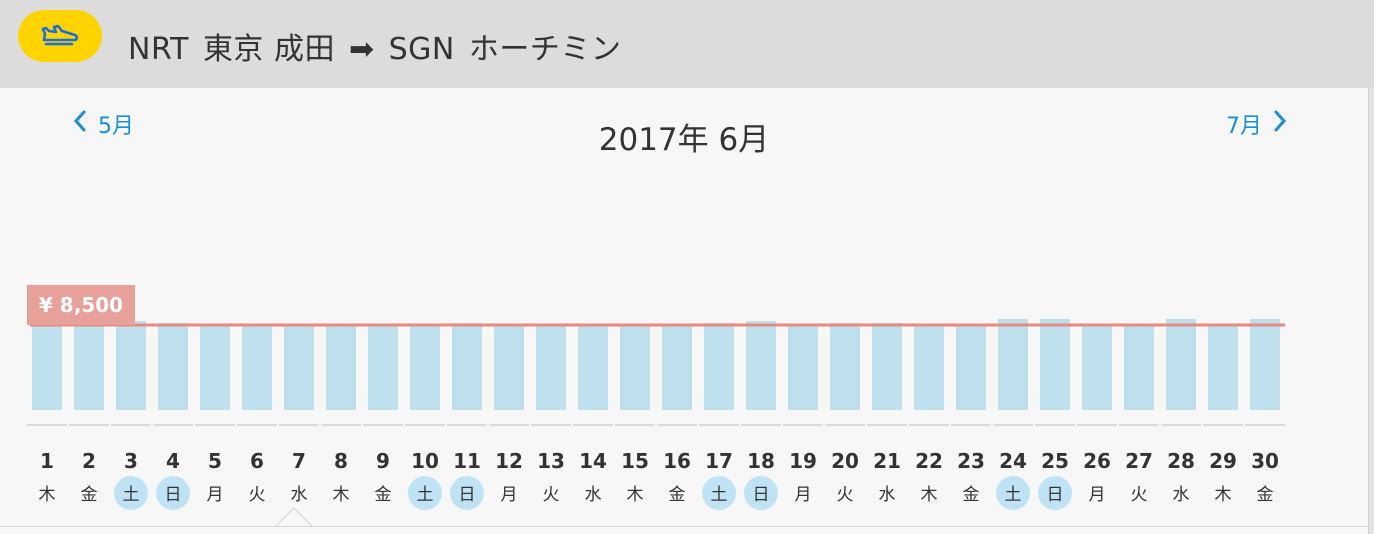 The height and width of the screenshot is (534, 1374). Describe the element at coordinates (467, 461) in the screenshot. I see `day-number: 11` at that location.